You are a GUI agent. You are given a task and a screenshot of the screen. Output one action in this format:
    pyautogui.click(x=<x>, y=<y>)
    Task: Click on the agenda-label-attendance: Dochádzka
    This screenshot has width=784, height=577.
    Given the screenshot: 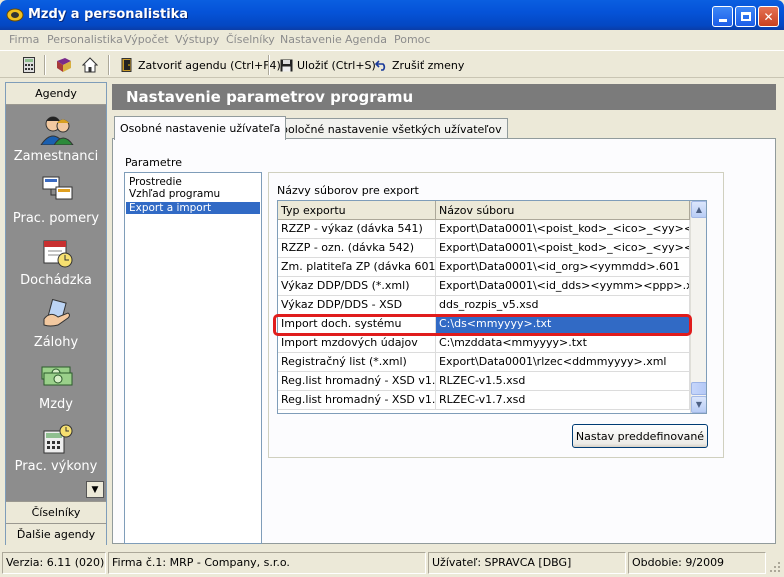 What is the action you would take?
    pyautogui.click(x=56, y=280)
    